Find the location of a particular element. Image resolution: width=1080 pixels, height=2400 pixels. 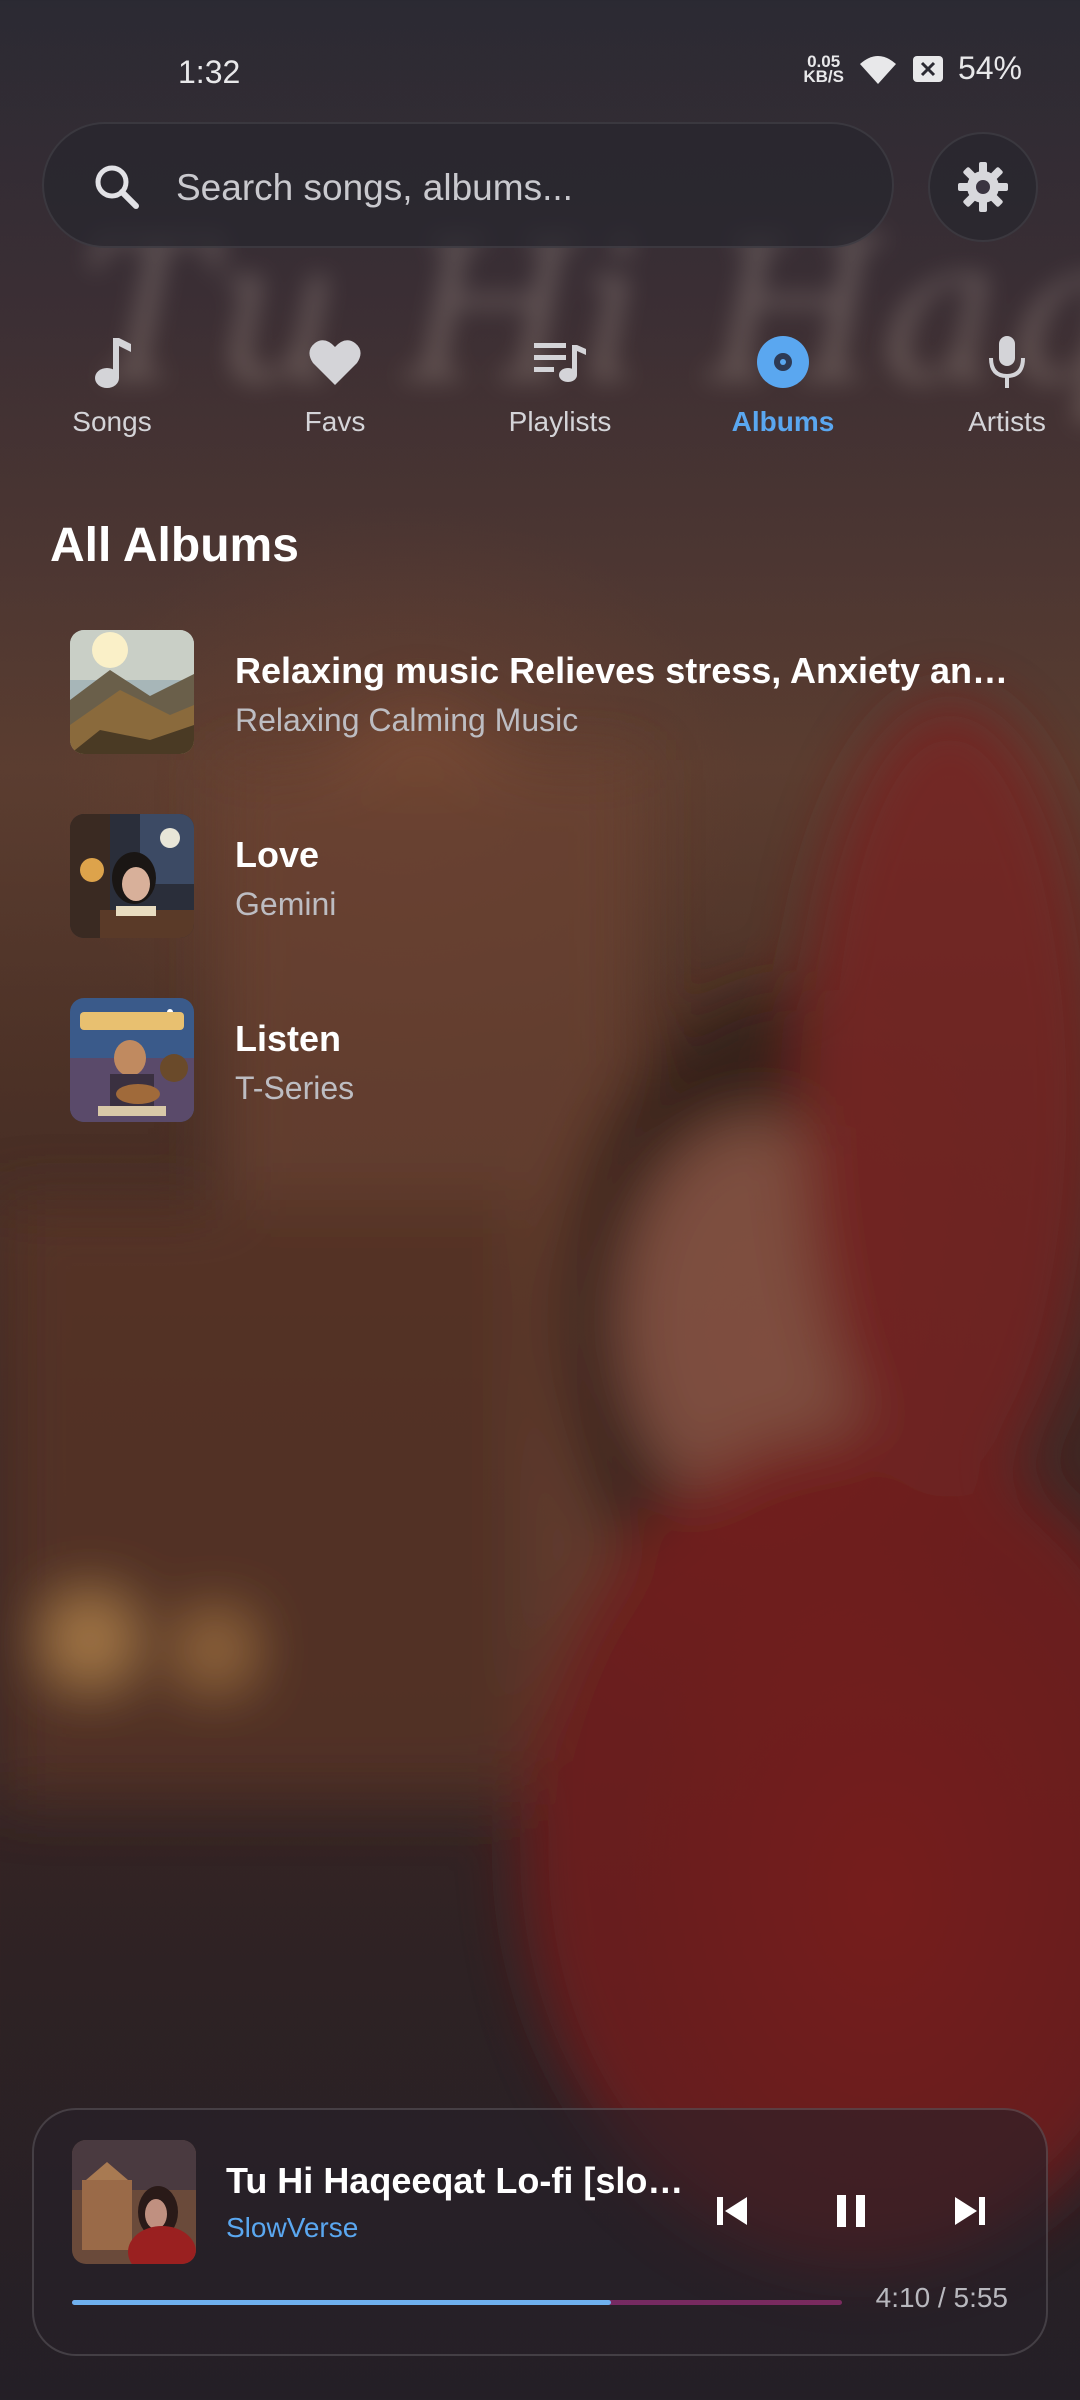

now-playing-cover is located at coordinates (134, 2202).